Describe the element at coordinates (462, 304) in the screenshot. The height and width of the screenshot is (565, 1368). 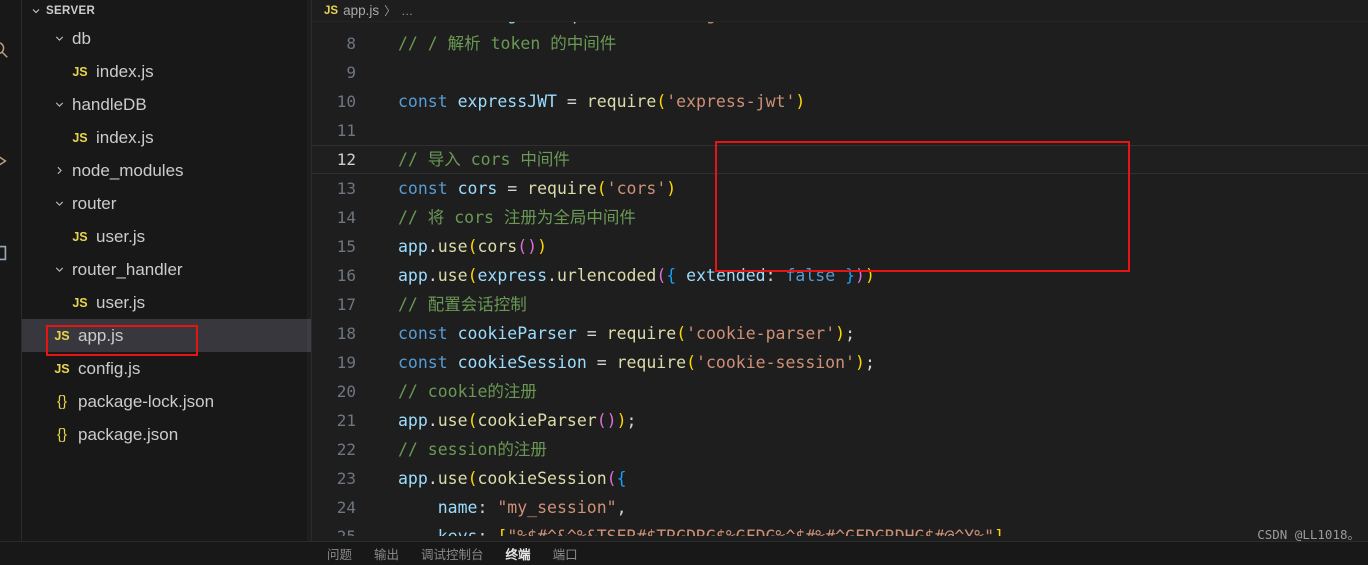
I see `line-content: // 配置会话控制` at that location.